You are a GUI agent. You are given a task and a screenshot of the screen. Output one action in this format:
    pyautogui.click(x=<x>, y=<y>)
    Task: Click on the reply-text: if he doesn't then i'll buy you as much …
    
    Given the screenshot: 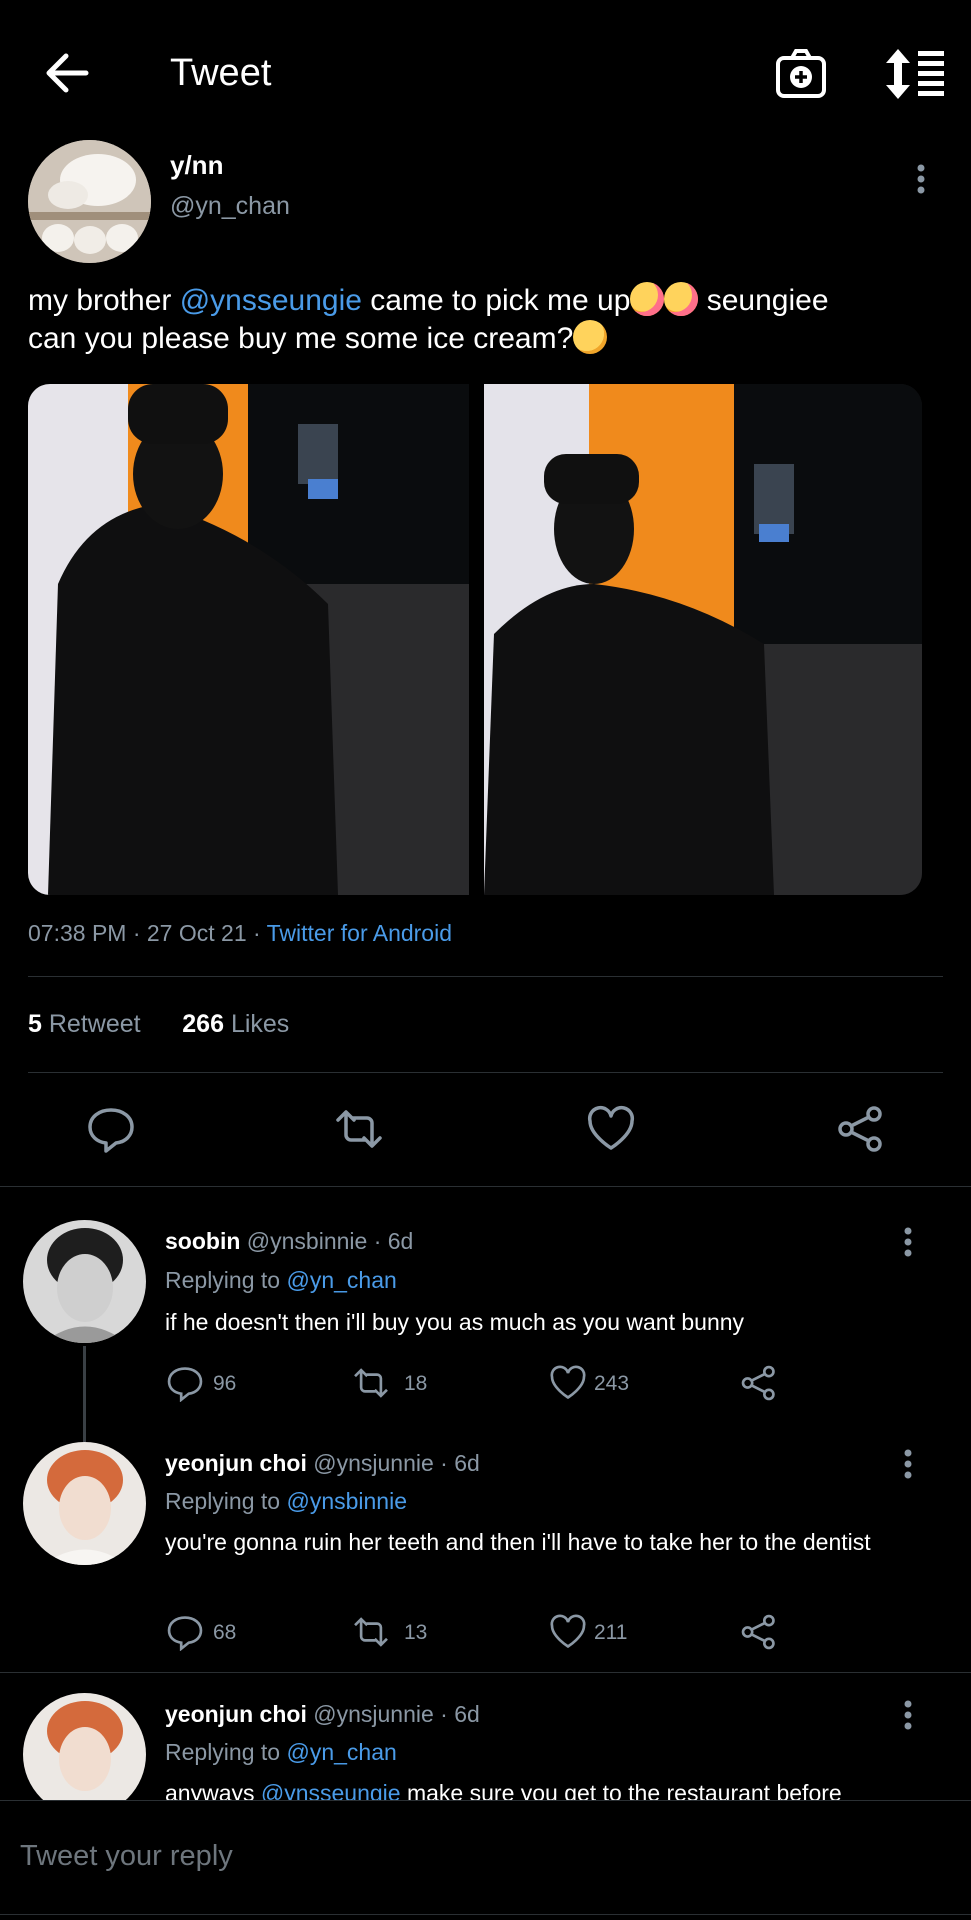 What is the action you would take?
    pyautogui.click(x=455, y=1322)
    